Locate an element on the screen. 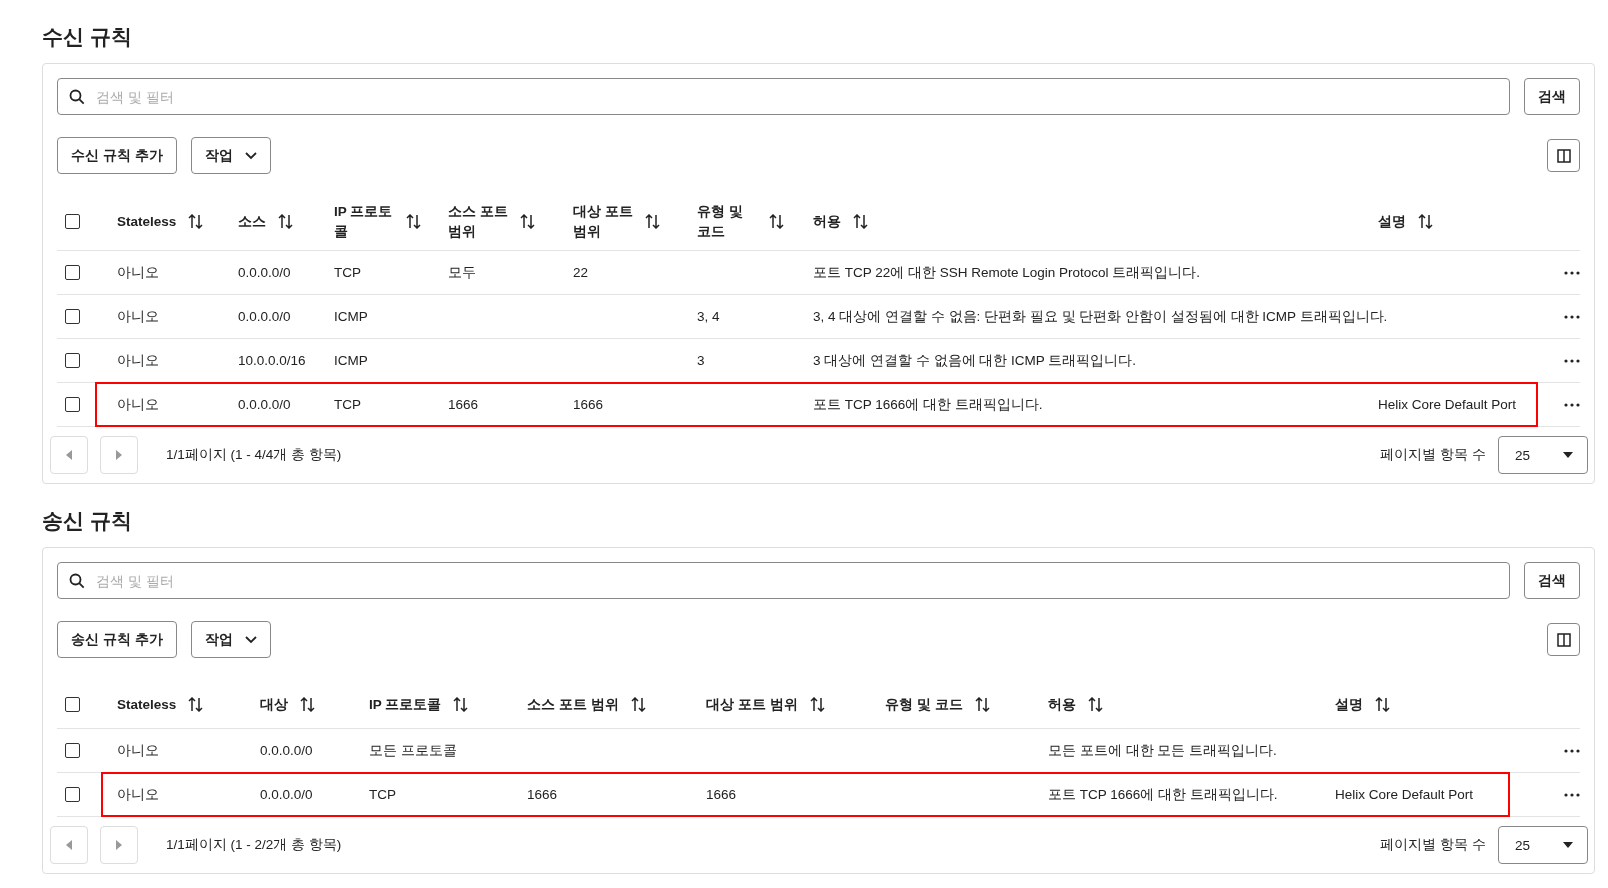  table-cell: 포트 TCP 22에 대한 SSH Remote Login Protocol 트래픽입니다. is located at coordinates (1007, 272).